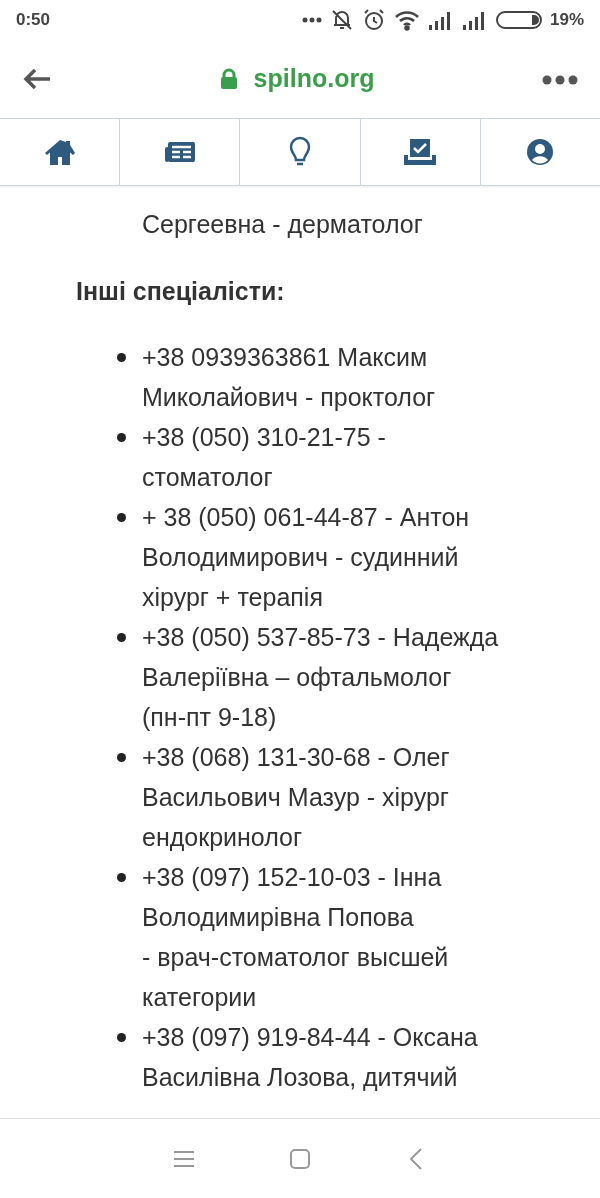 Image resolution: width=600 pixels, height=1198 pixels. What do you see at coordinates (33, 20) in the screenshot?
I see `clock-text: 0:50` at bounding box center [33, 20].